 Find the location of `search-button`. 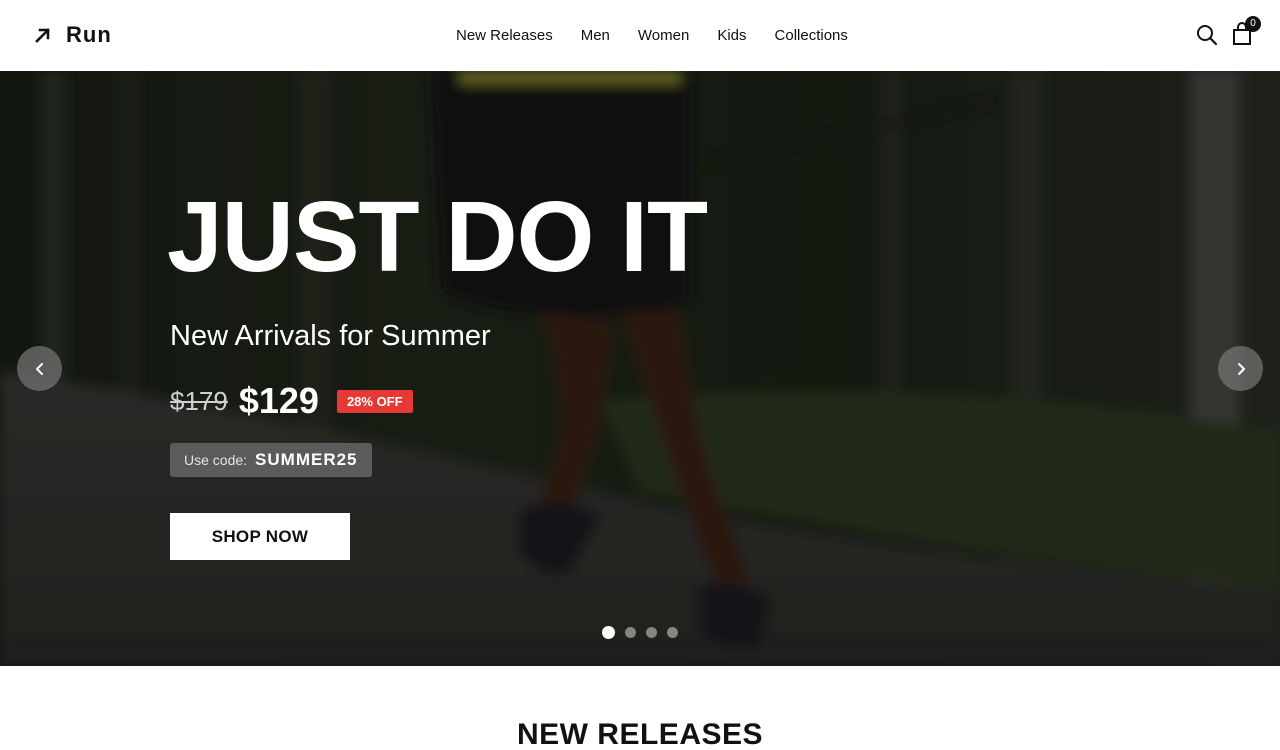

search-button is located at coordinates (1207, 35).